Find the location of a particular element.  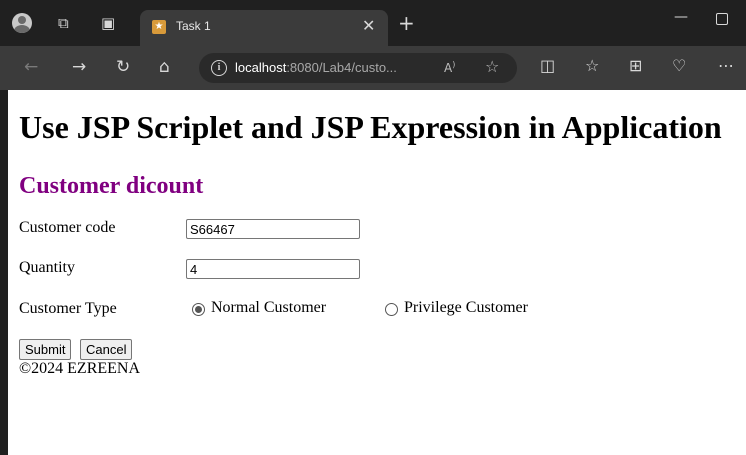

refresh-icon: ↻ is located at coordinates (123, 67).